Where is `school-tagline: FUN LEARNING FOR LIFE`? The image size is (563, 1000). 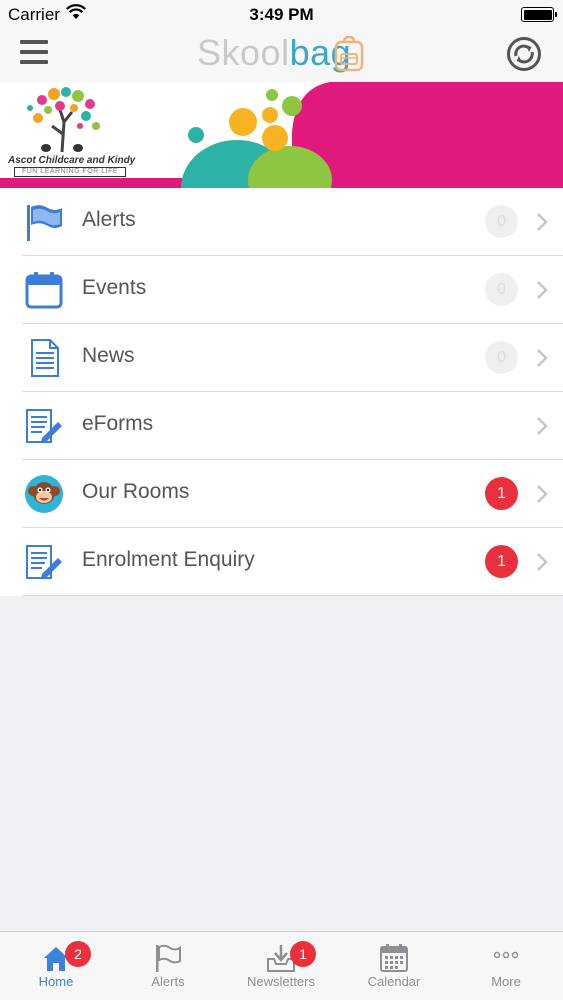
school-tagline: FUN LEARNING FOR LIFE is located at coordinates (70, 172).